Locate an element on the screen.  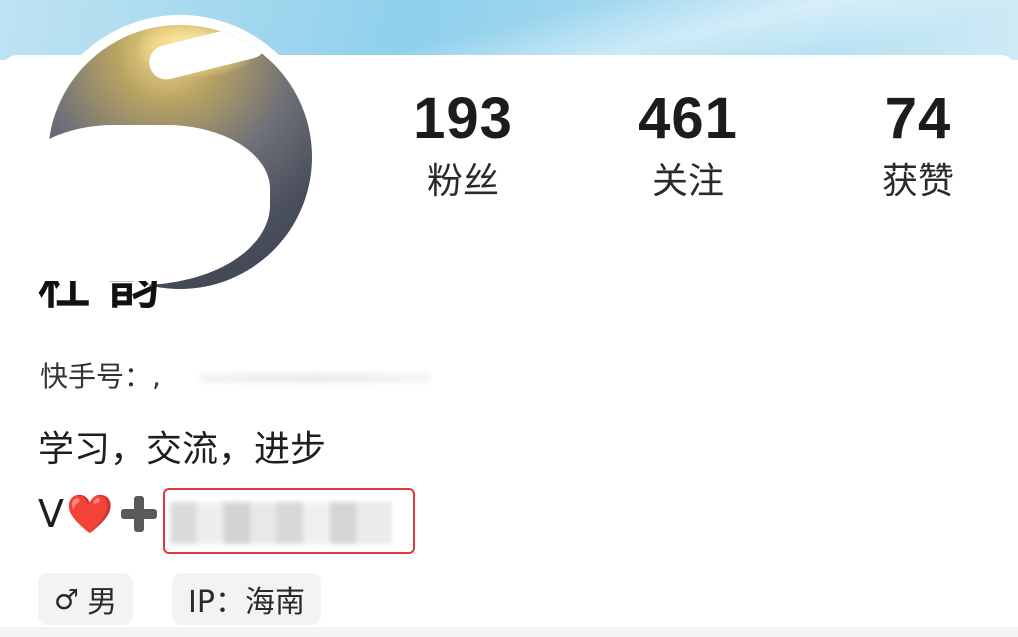
followers-count: 193 is located at coordinates (463, 118).